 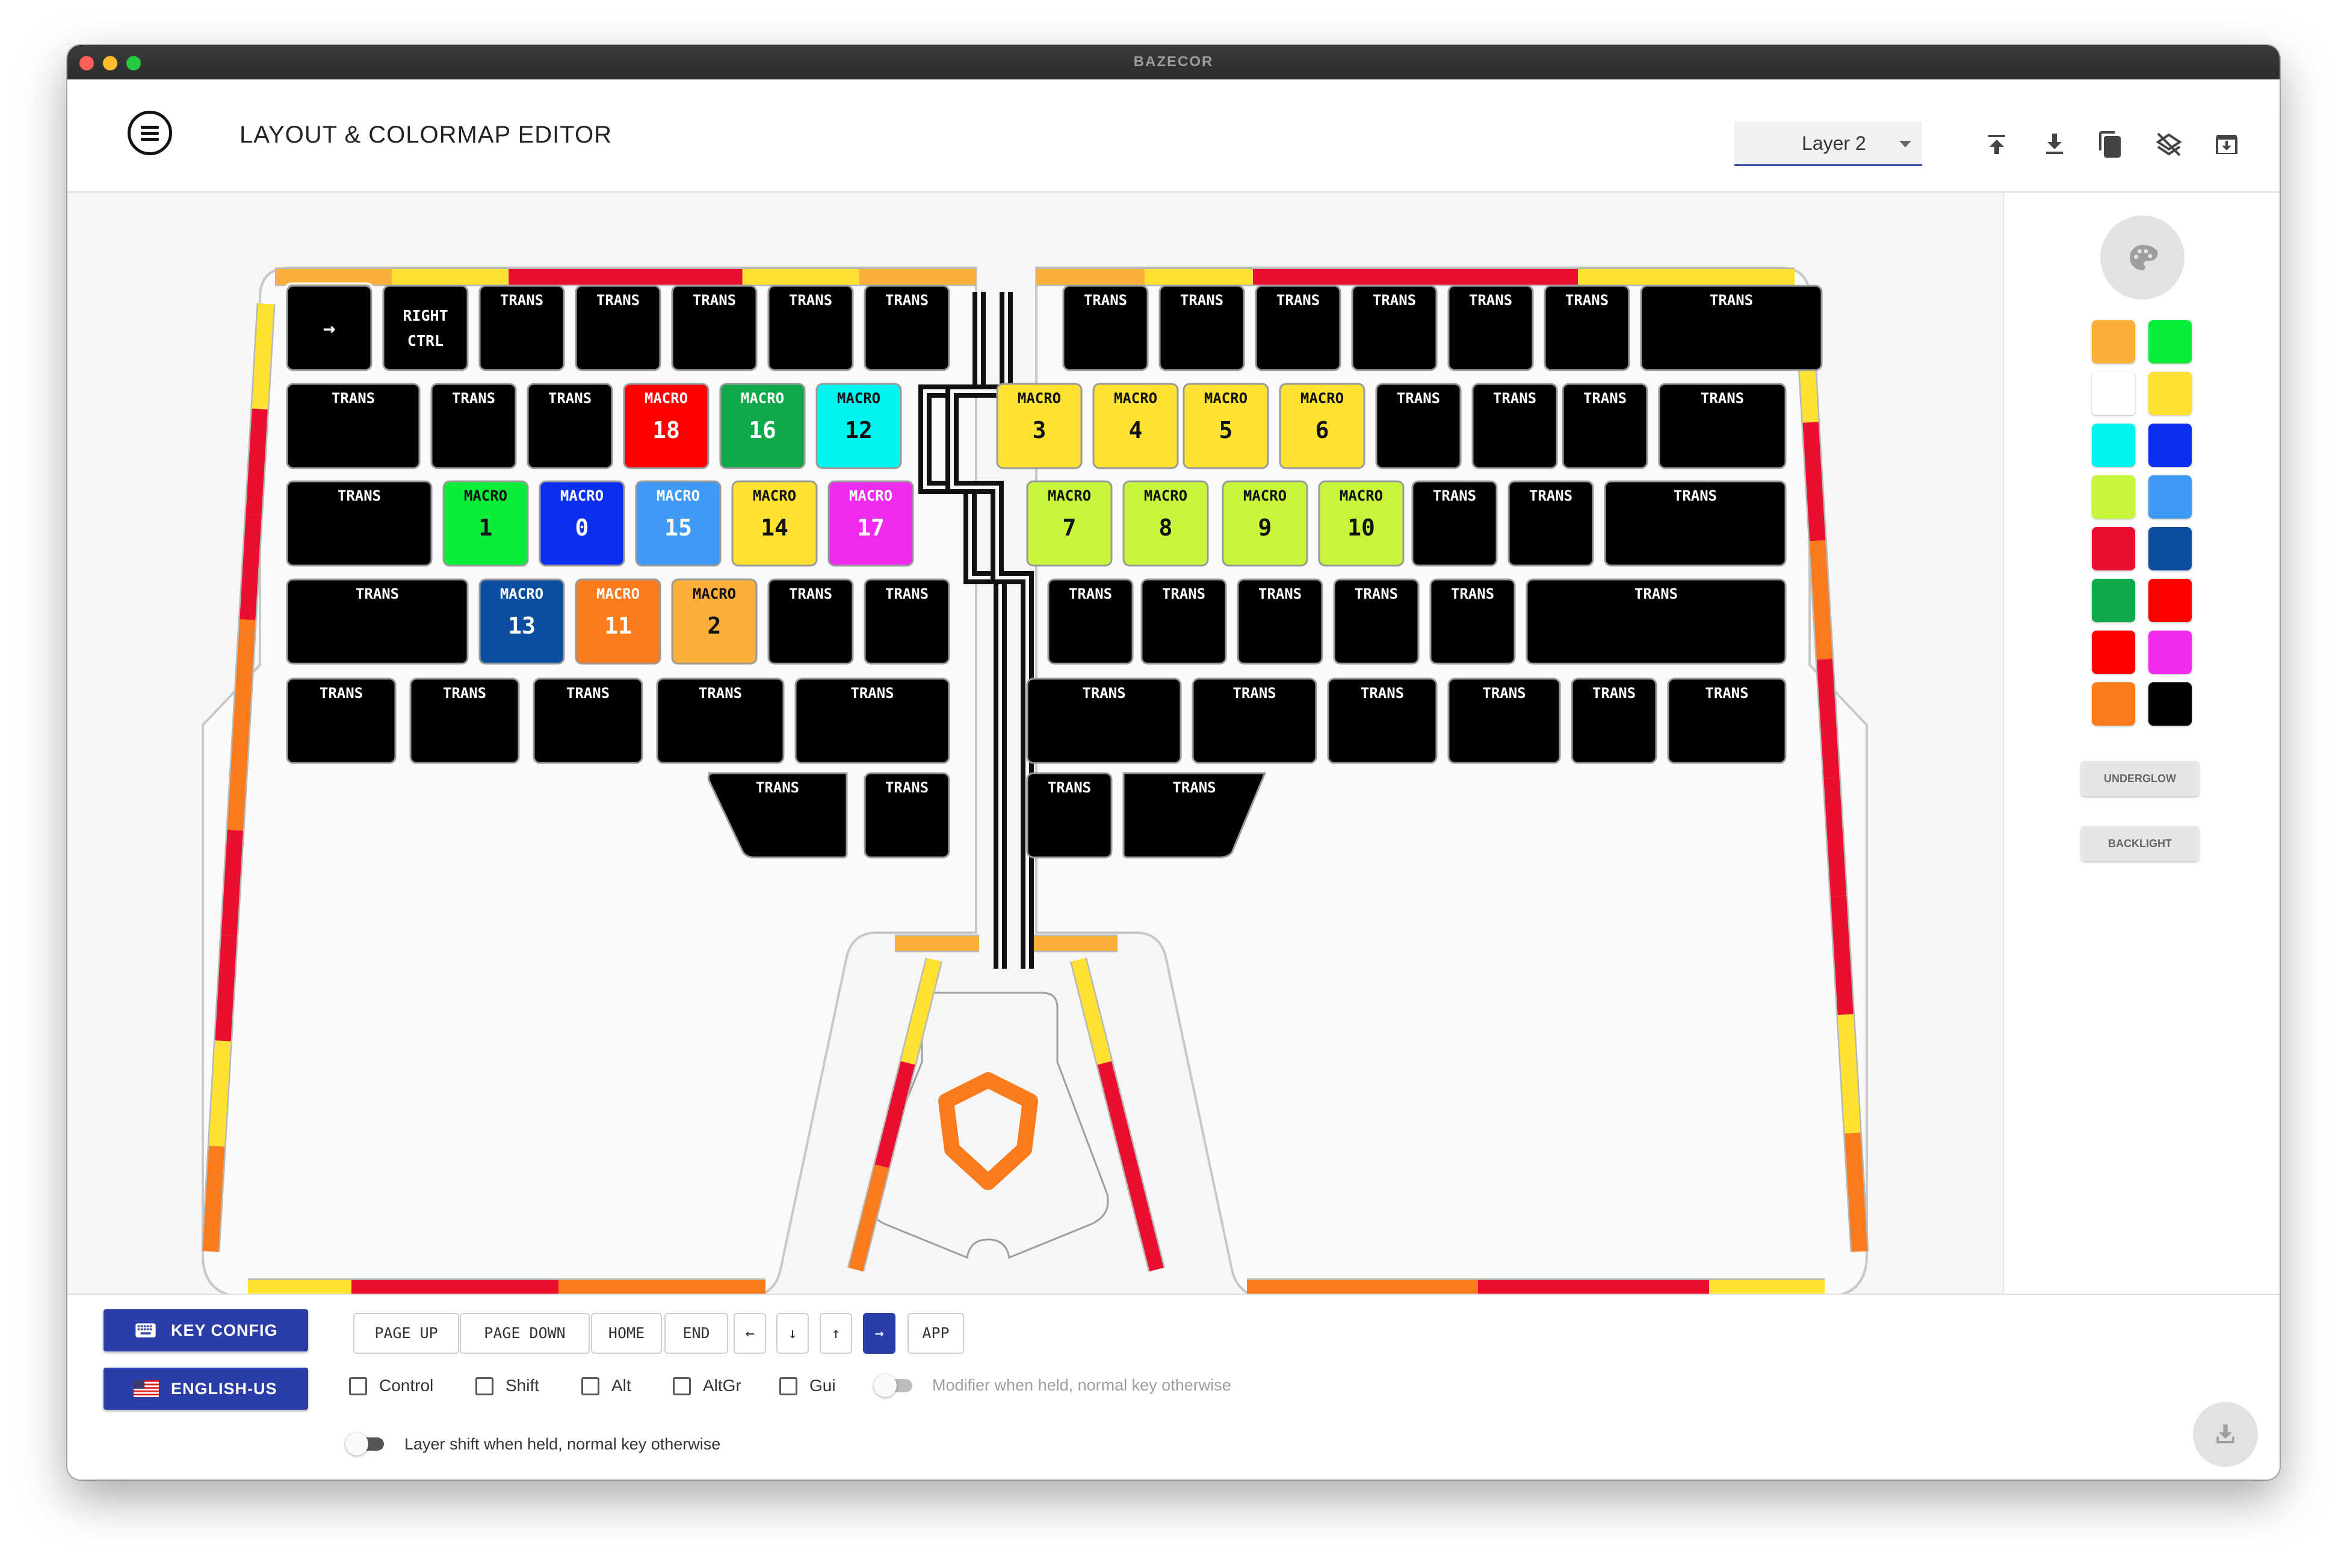 I want to click on special-key-button: PAGE DOWN, so click(x=525, y=1334).